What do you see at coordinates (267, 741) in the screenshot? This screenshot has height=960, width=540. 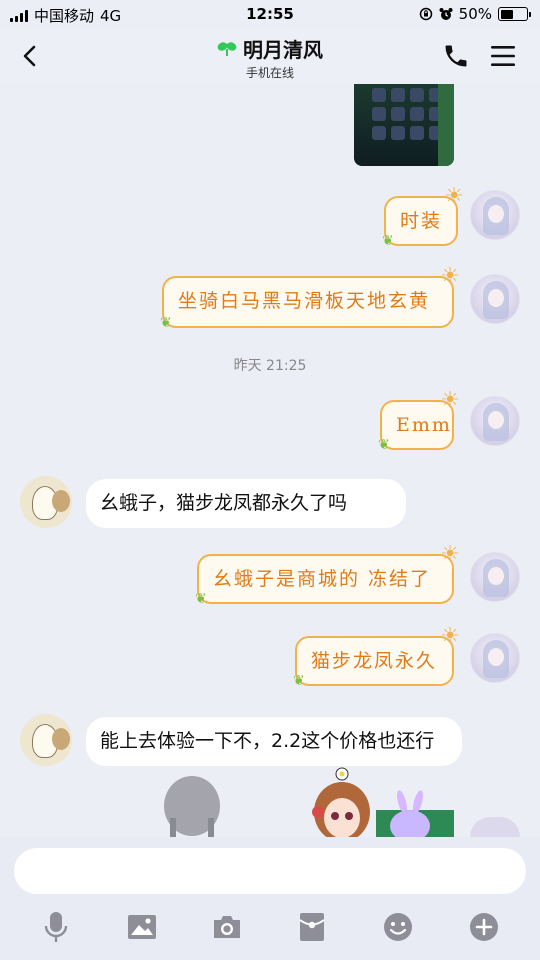 I see `message-text: 能上去体验一下不，2.2这个价格也还行` at bounding box center [267, 741].